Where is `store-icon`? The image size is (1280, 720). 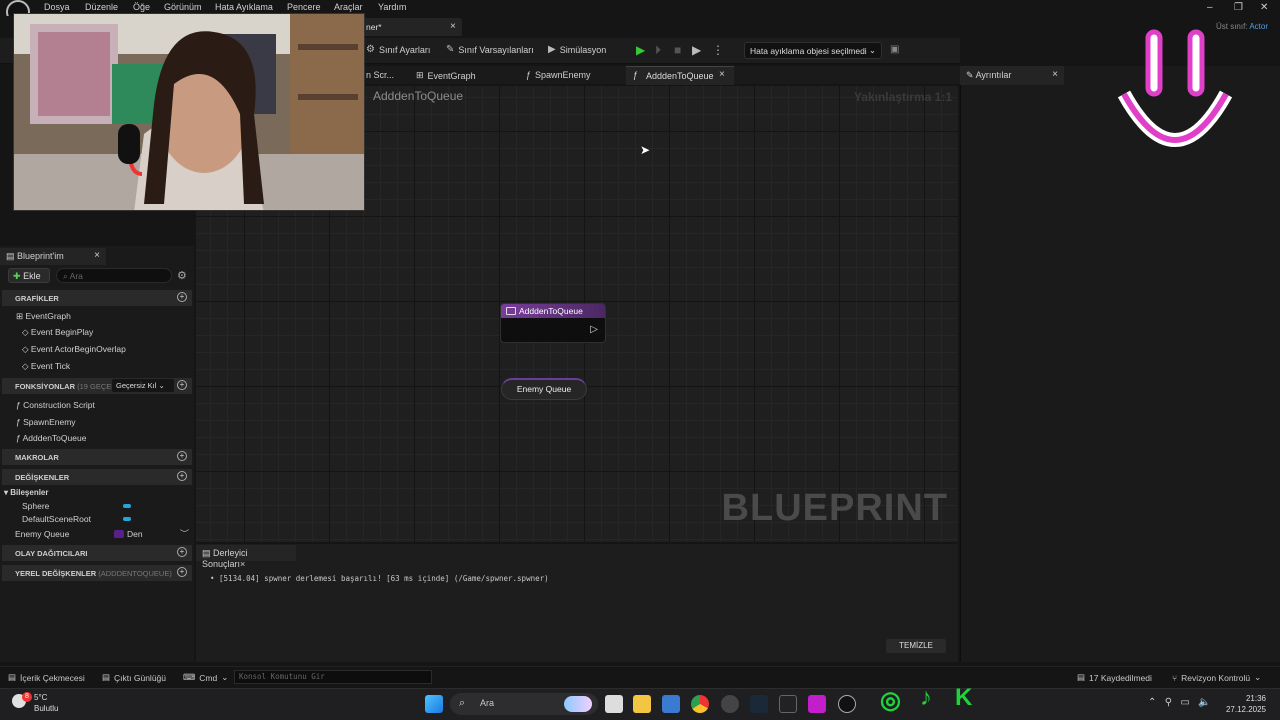 store-icon is located at coordinates (671, 704).